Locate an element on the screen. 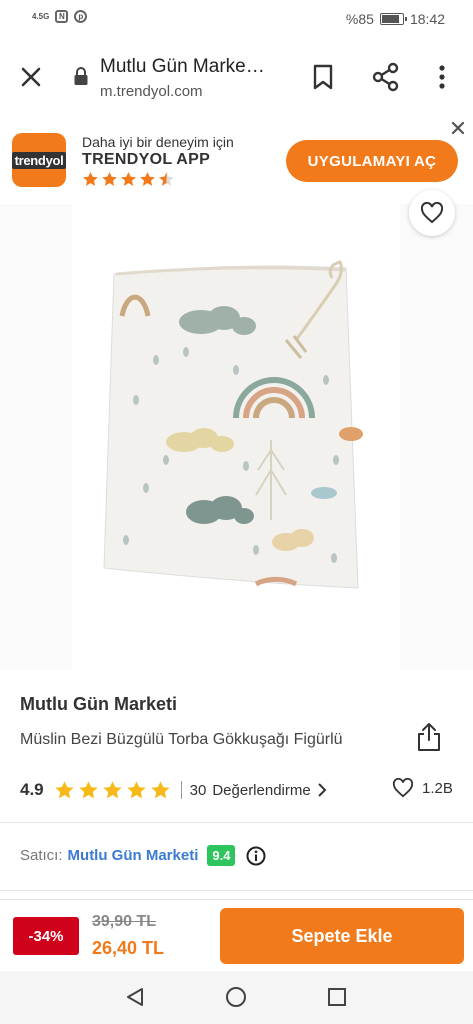 The width and height of the screenshot is (473, 1024). home-icon is located at coordinates (236, 997).